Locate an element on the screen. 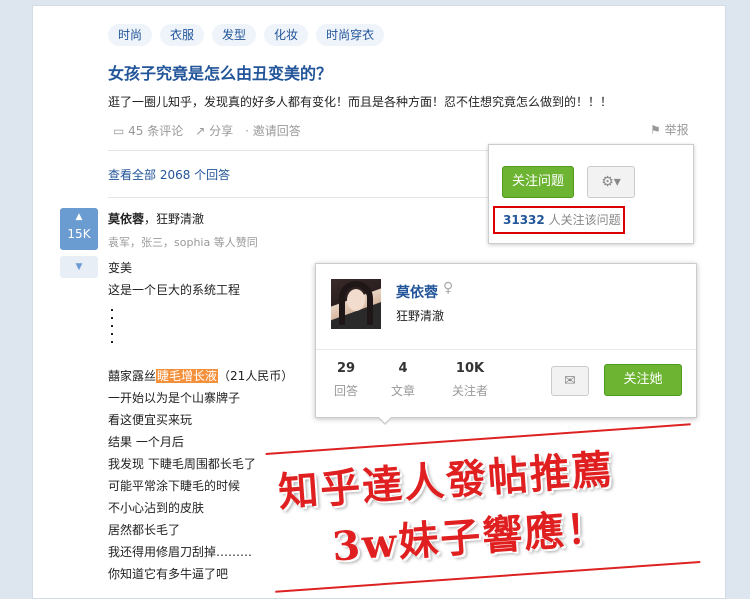  report-link: ⚑ 举报 is located at coordinates (669, 129).